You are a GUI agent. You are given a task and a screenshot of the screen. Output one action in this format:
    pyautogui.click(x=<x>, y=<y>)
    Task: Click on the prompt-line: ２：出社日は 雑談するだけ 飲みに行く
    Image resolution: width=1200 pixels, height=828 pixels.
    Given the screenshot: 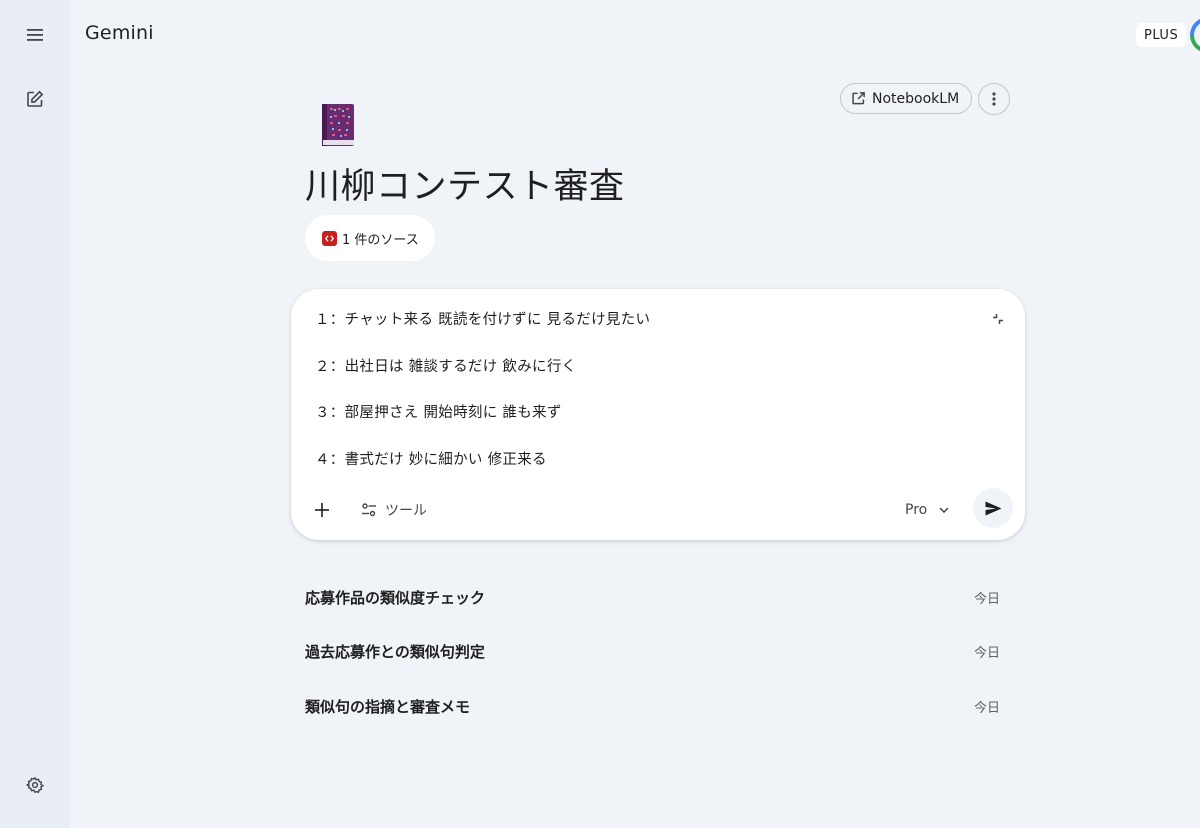 What is the action you would take?
    pyautogui.click(x=446, y=366)
    